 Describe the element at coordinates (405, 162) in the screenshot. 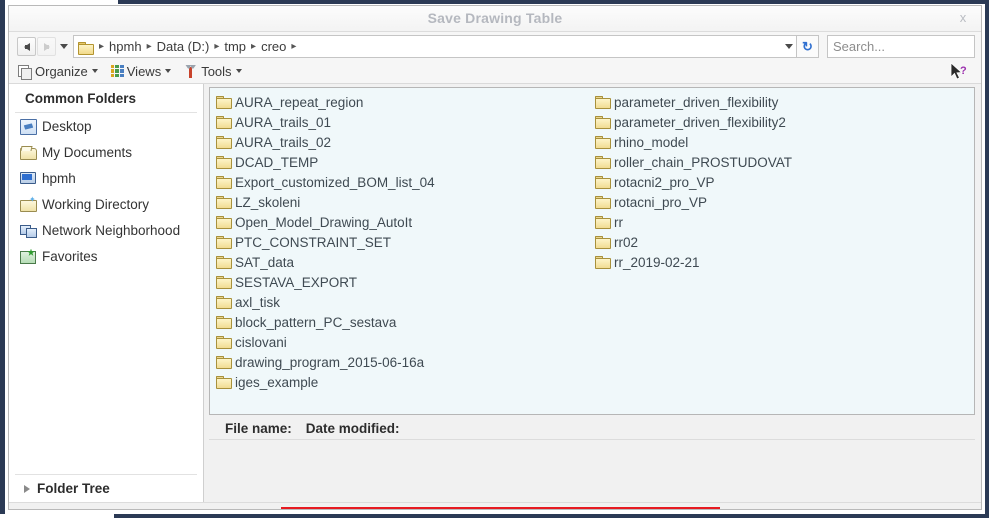

I see `file-list-item: DCAD_TEMP` at that location.